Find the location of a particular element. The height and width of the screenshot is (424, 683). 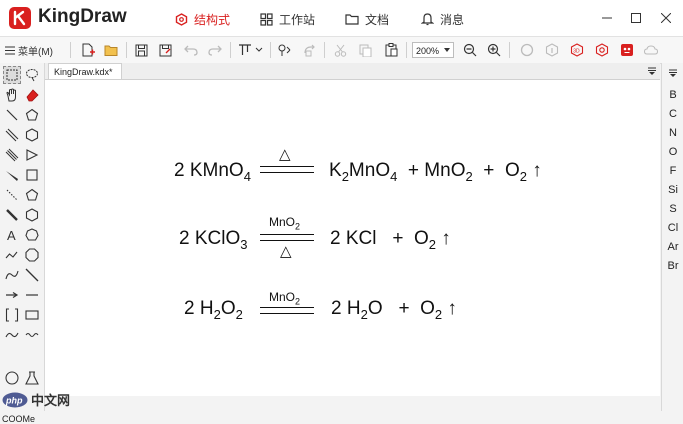

line-tool is located at coordinates (32, 275).